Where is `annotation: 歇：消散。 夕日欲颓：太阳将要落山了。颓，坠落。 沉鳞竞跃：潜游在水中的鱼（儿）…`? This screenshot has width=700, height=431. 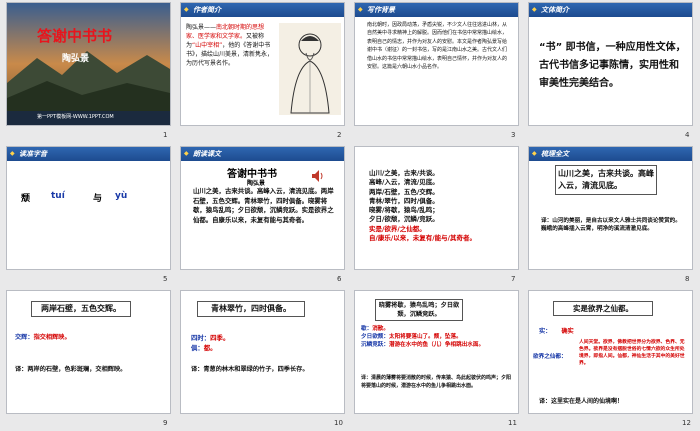 annotation: 歇：消散。 夕日欲颓：太阳将要落山了。颓，坠落。 沉鳞竞跃：潜游在水中的鱼（儿）… is located at coordinates (423, 337).